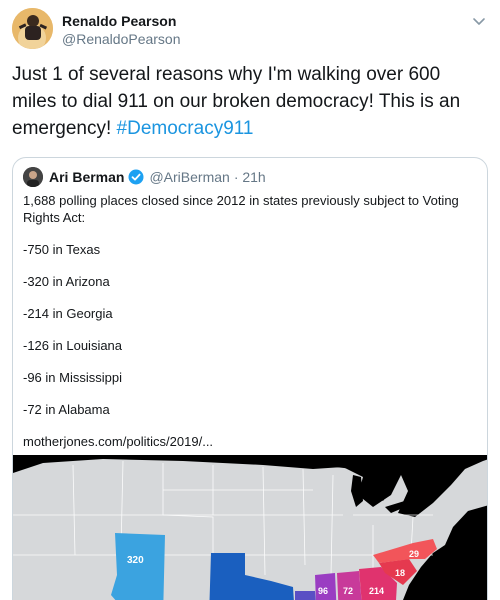 The height and width of the screenshot is (600, 500). What do you see at coordinates (185, 128) in the screenshot?
I see `hashtag-link: #Democracy911` at bounding box center [185, 128].